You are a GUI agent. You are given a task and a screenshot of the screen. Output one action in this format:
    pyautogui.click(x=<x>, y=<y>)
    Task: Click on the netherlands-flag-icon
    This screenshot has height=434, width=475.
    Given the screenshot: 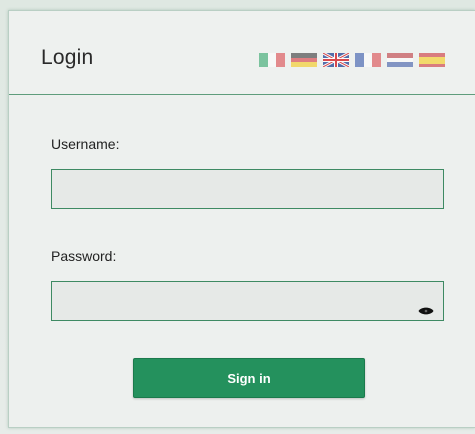 What is the action you would take?
    pyautogui.click(x=400, y=60)
    